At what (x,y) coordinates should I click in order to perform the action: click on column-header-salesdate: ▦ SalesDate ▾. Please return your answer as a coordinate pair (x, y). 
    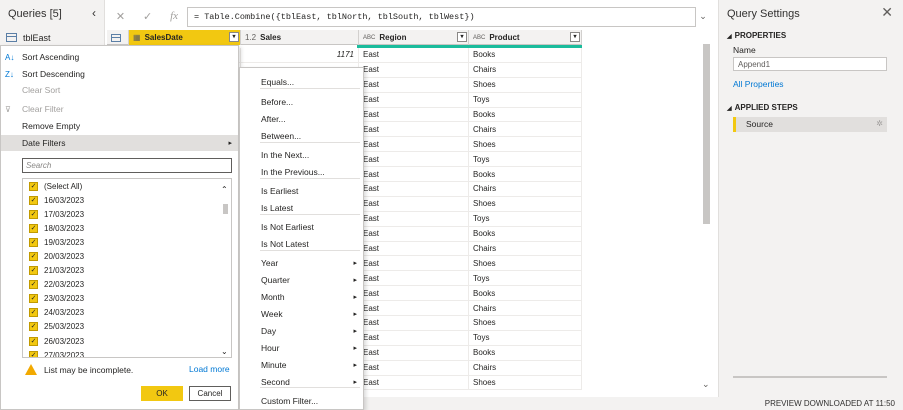
    Looking at the image, I should click on (185, 37).